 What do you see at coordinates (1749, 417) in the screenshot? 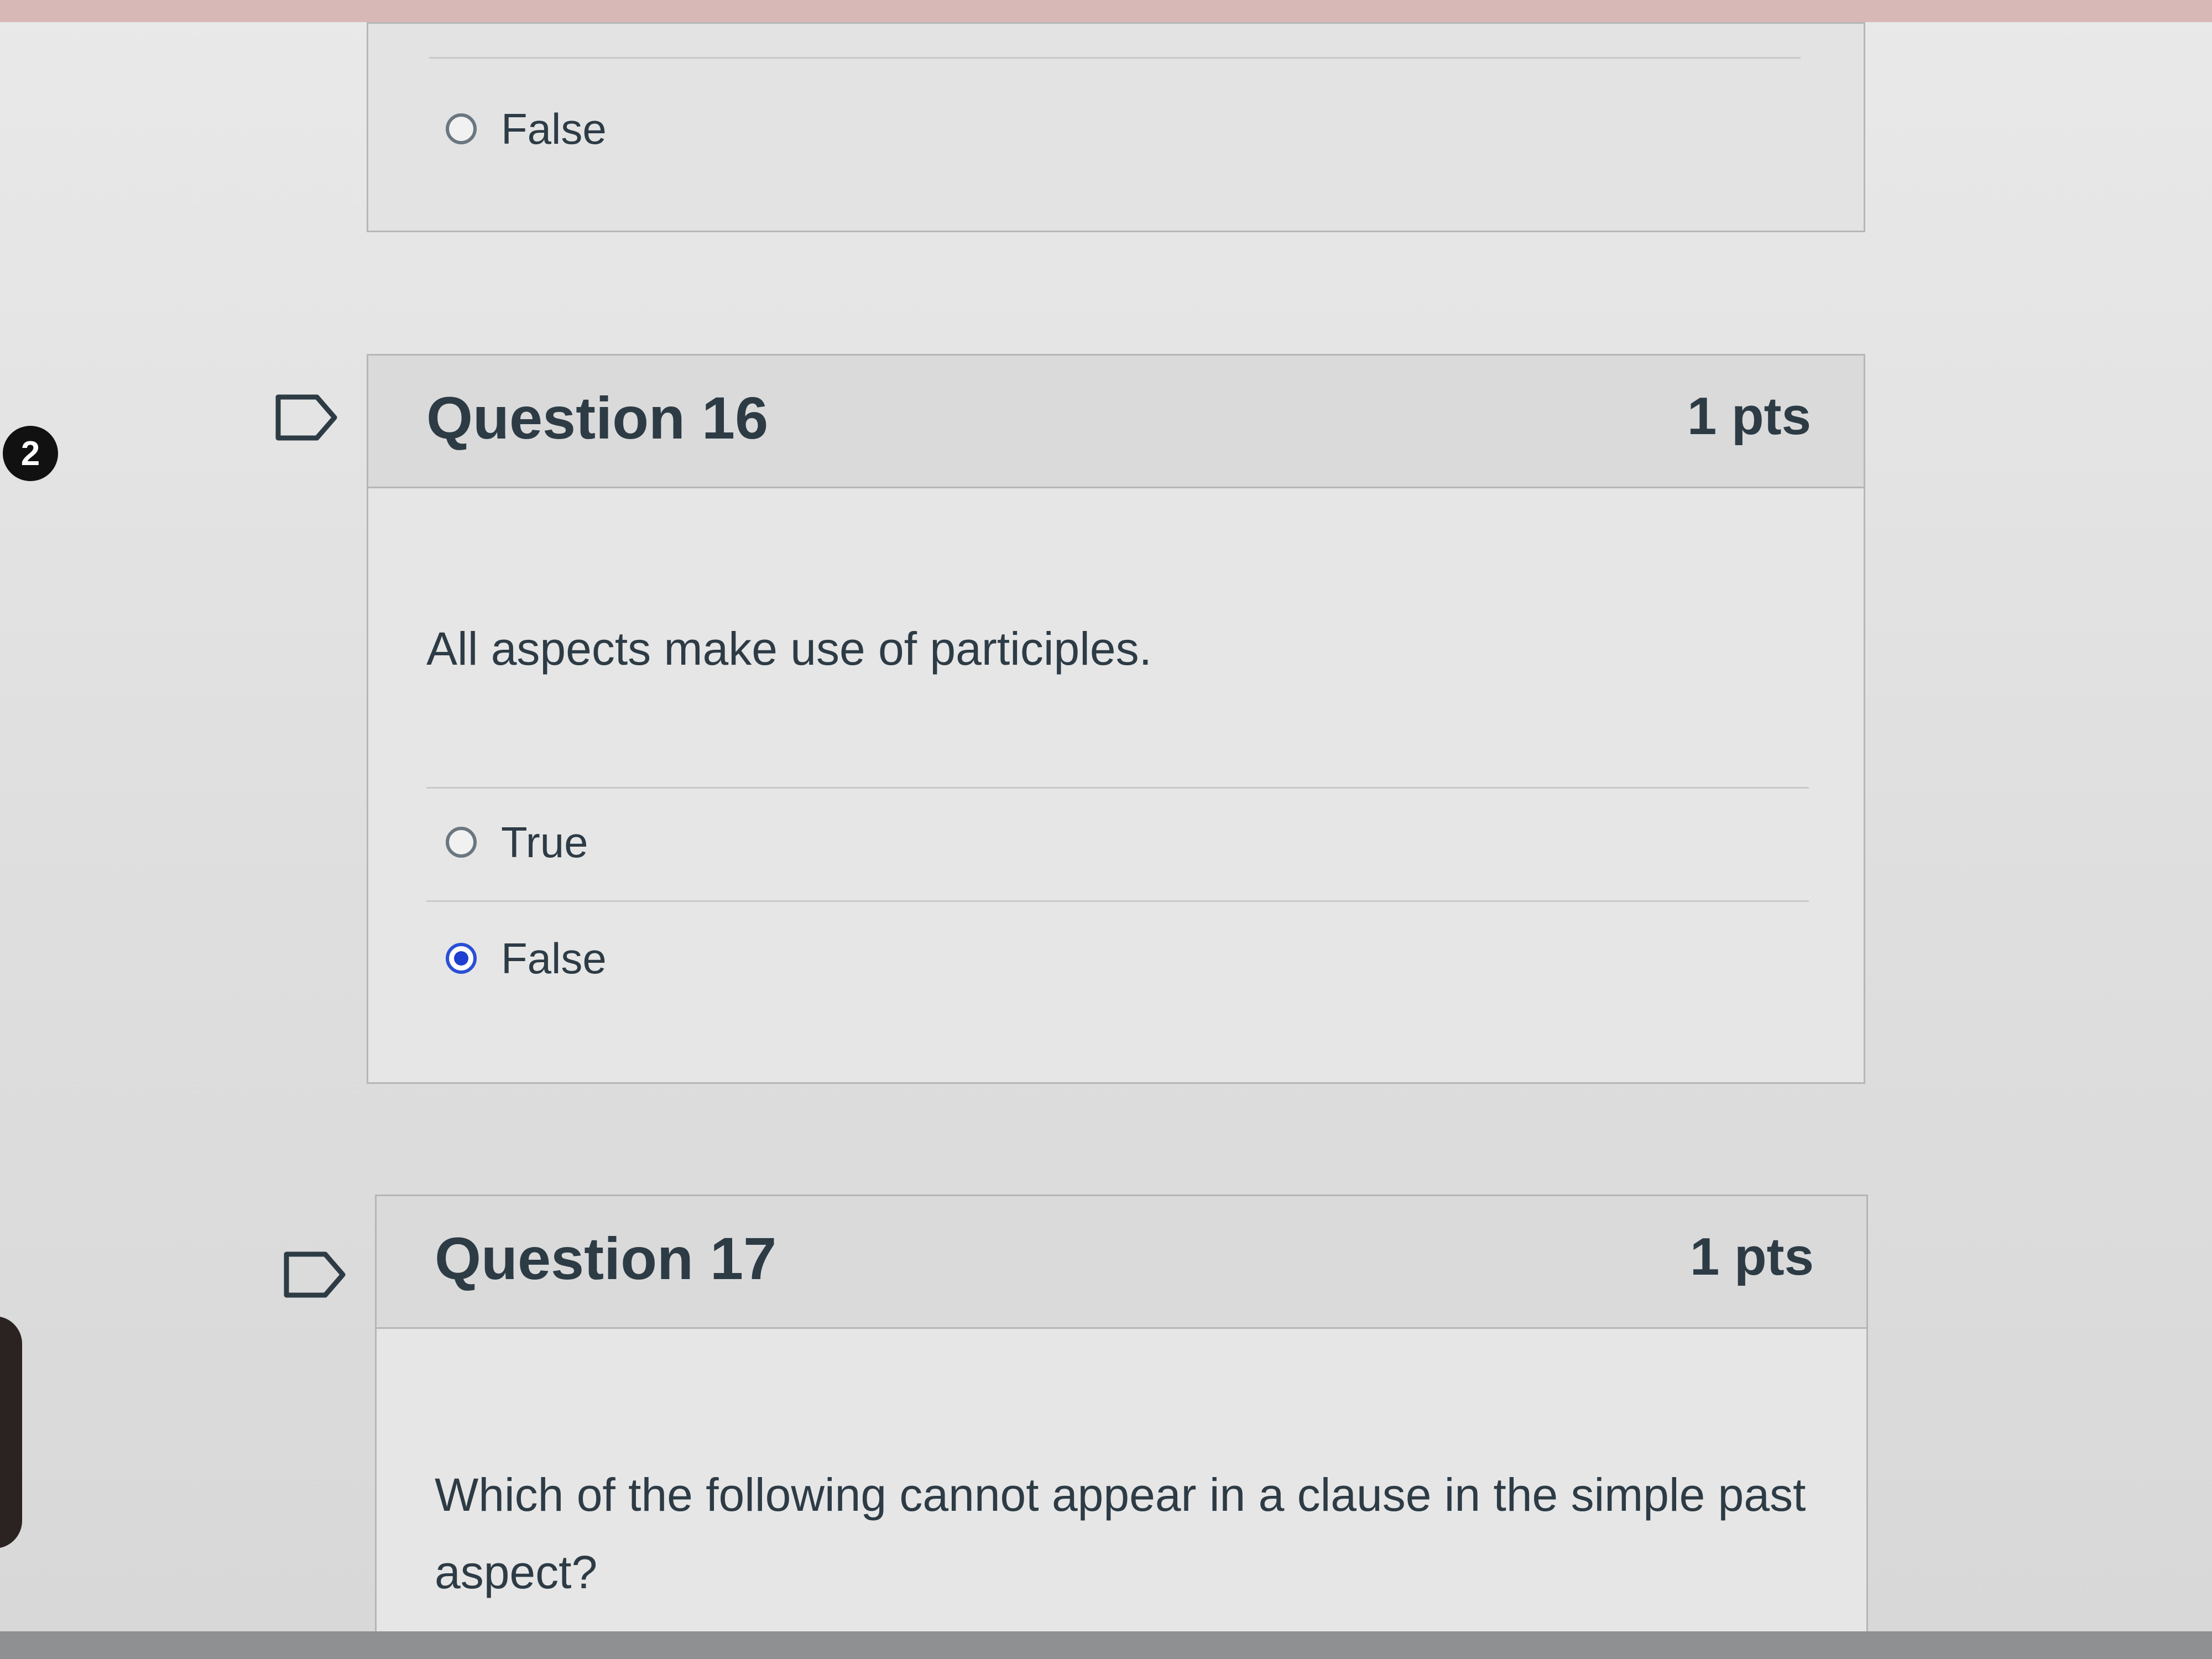
I see `question-16-points: 1 pts` at bounding box center [1749, 417].